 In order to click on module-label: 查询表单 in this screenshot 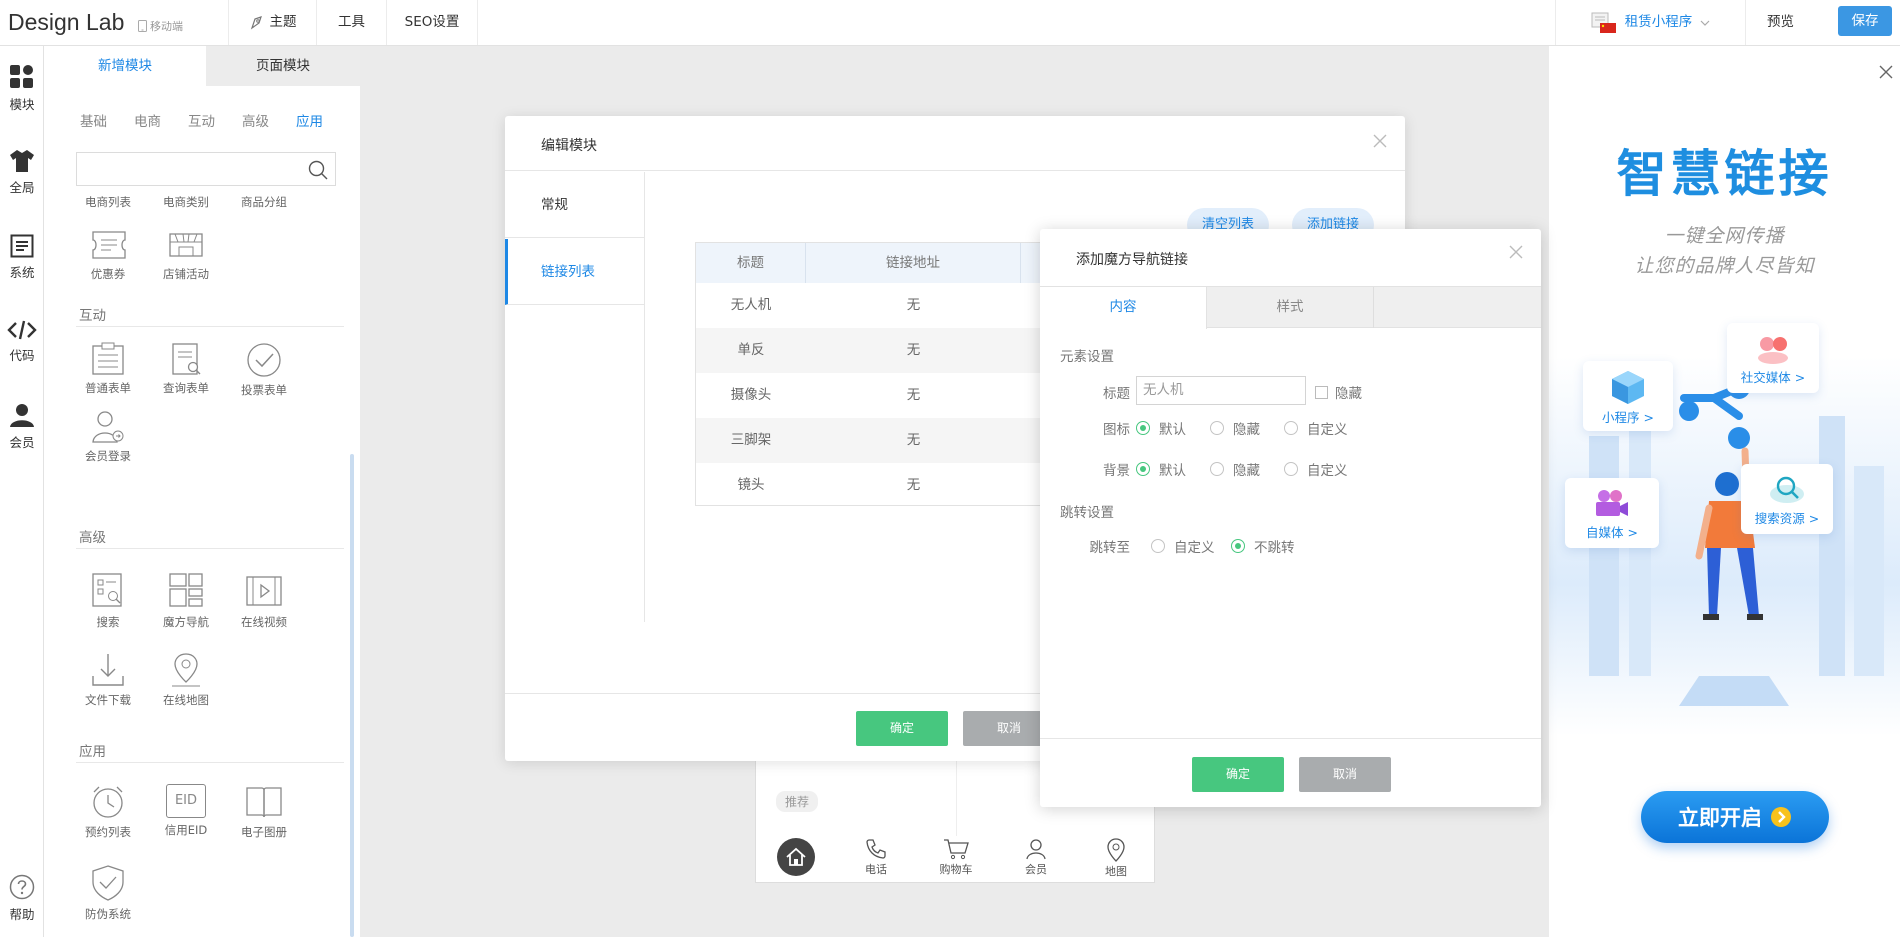, I will do `click(186, 388)`.